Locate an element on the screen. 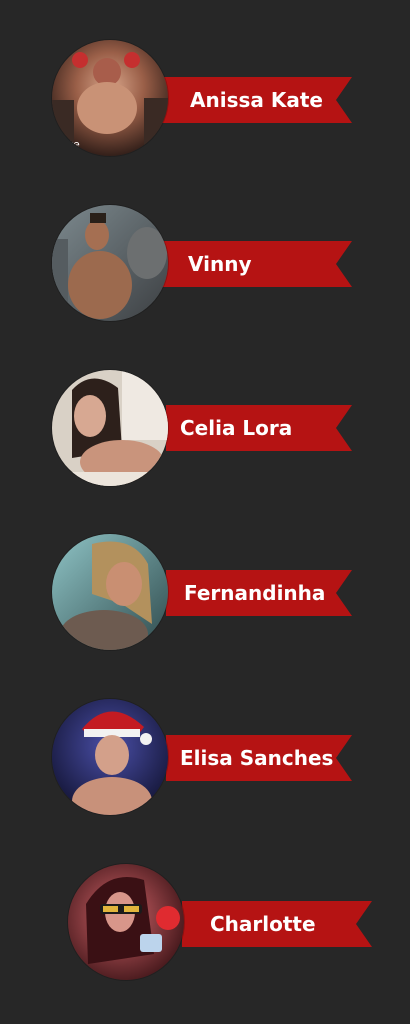 This screenshot has width=410, height=1024. name-banner: Charlotte is located at coordinates (277, 924).